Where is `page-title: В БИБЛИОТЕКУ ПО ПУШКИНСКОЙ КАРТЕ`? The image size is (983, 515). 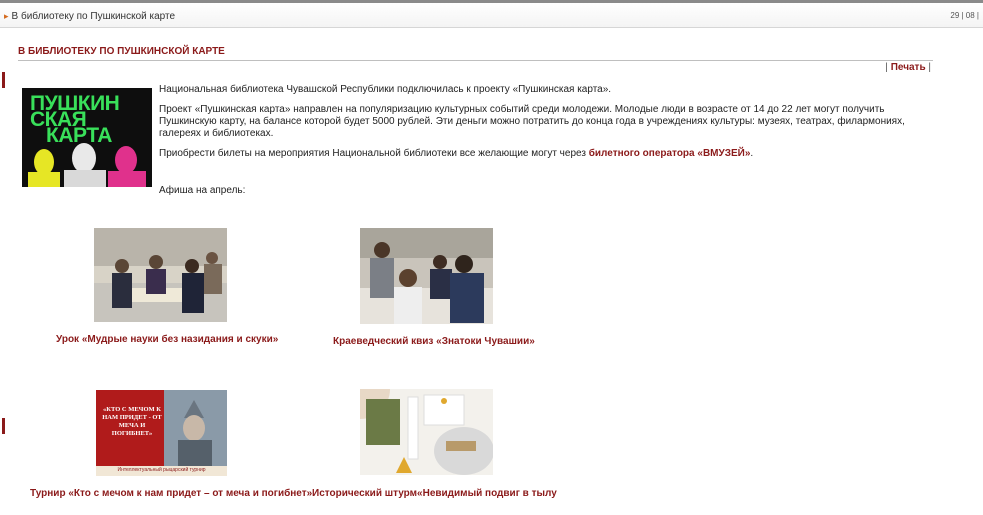 page-title: В БИБЛИОТЕКУ ПО ПУШКИНСКОЙ КАРТЕ is located at coordinates (475, 53).